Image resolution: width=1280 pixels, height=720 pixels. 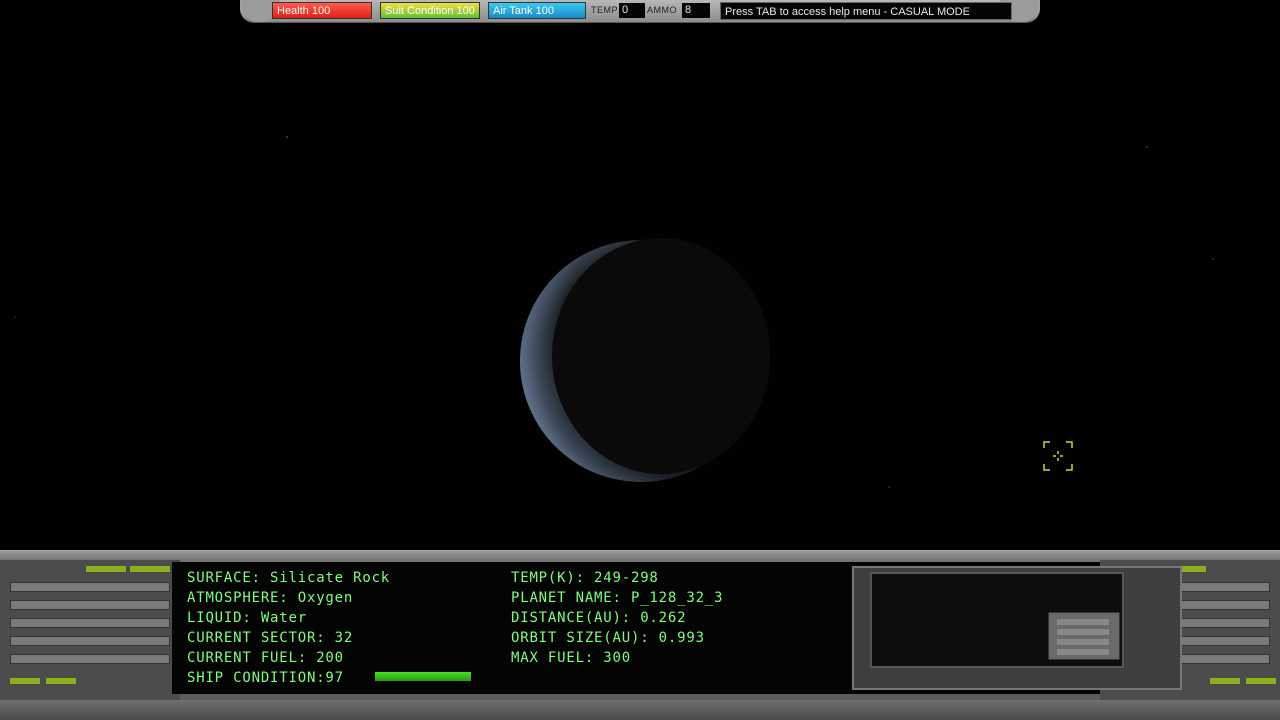 I want to click on orbit-size-readout: ORBIT SIZE(AU): 0.993, so click(x=608, y=638).